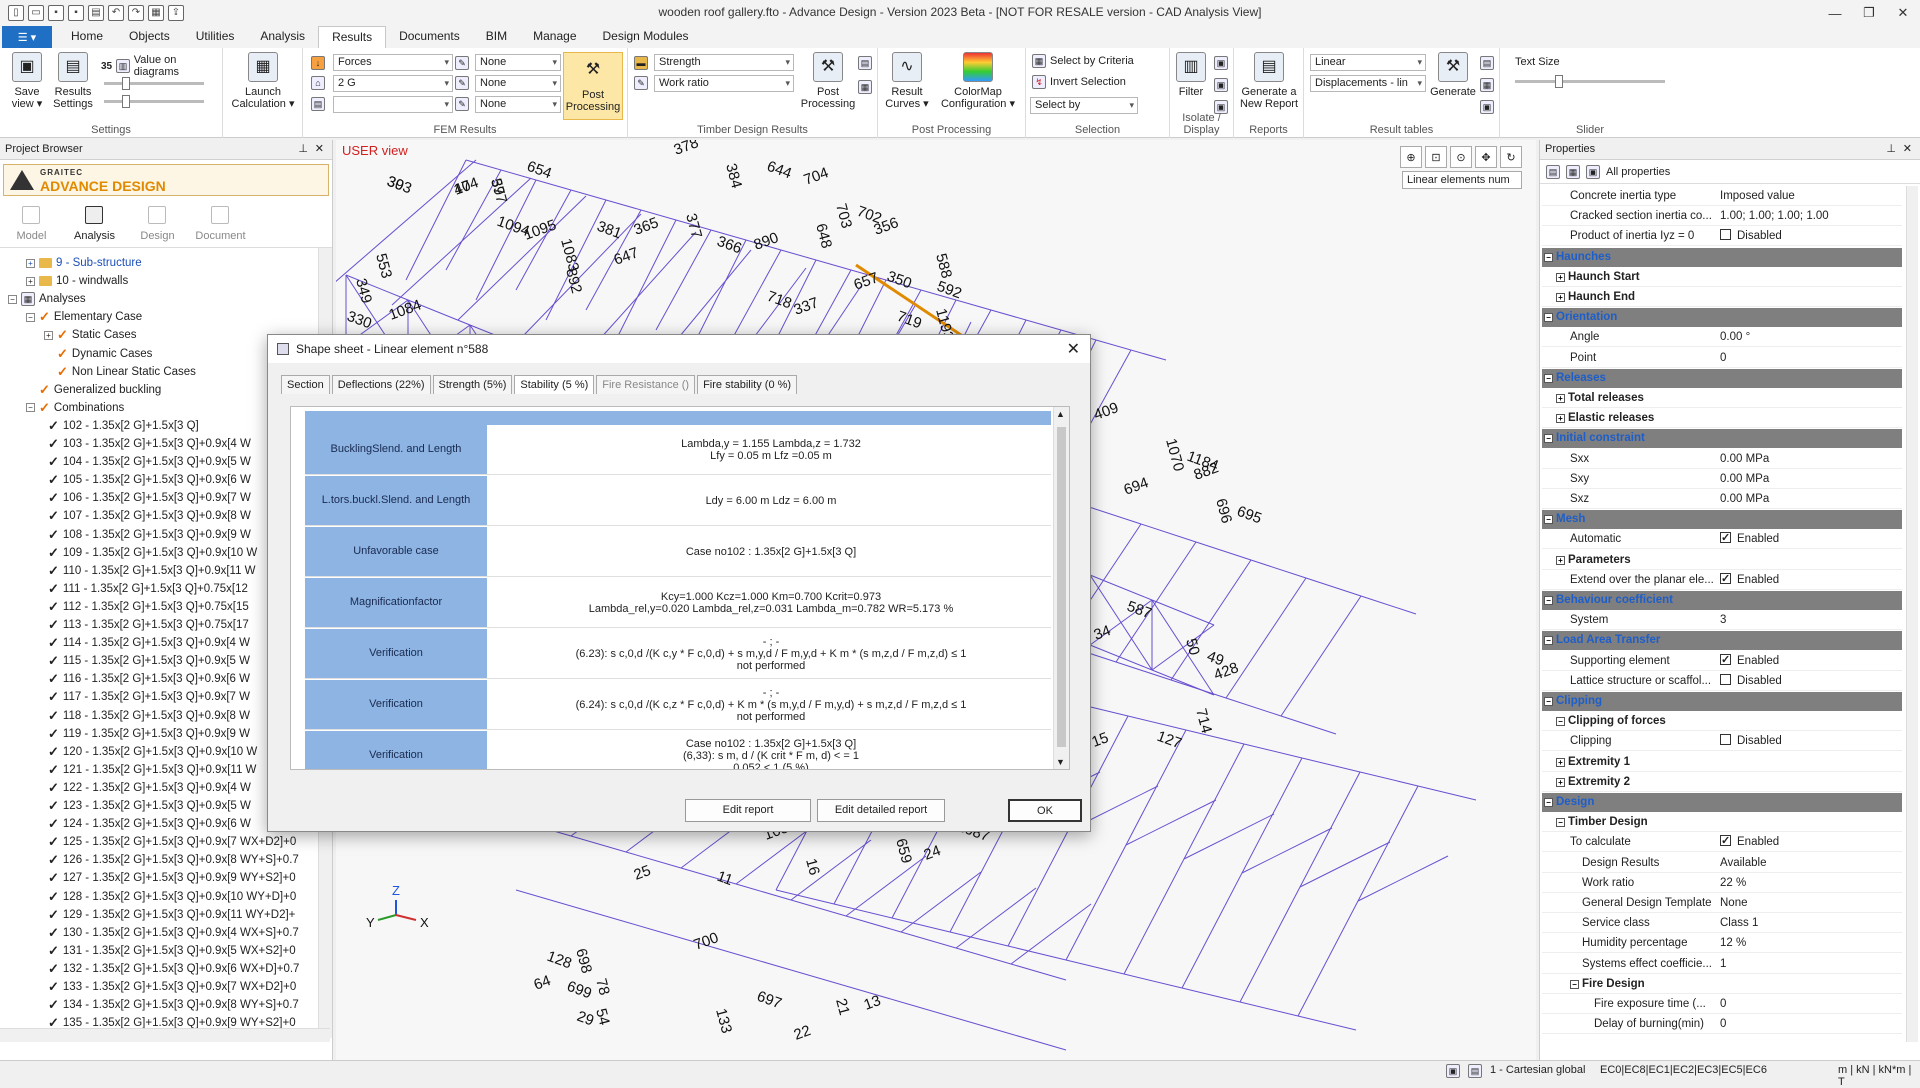 This screenshot has height=1088, width=1920. Describe the element at coordinates (1590, 81) in the screenshot. I see `text-size-slider` at that location.